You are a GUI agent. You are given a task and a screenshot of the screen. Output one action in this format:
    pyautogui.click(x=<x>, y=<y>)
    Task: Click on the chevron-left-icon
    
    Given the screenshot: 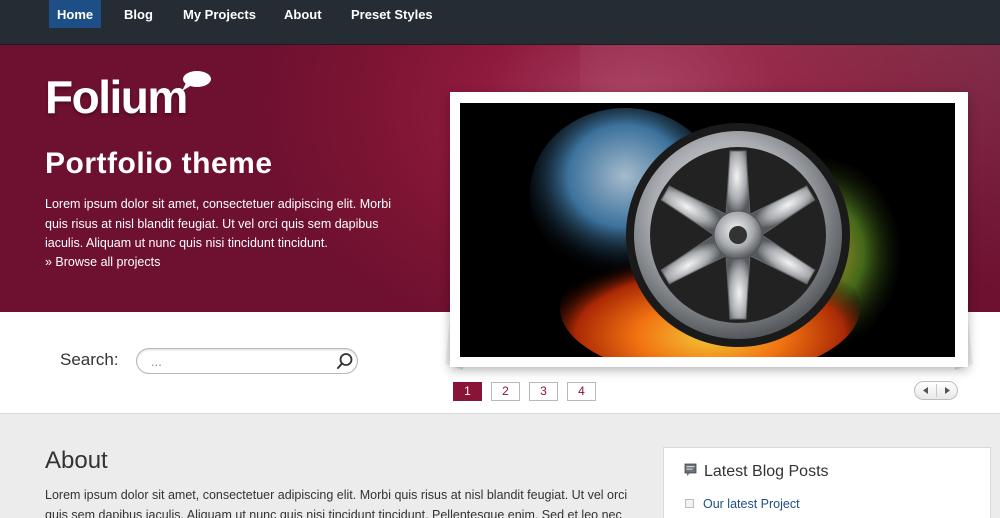 What is the action you would take?
    pyautogui.click(x=925, y=390)
    